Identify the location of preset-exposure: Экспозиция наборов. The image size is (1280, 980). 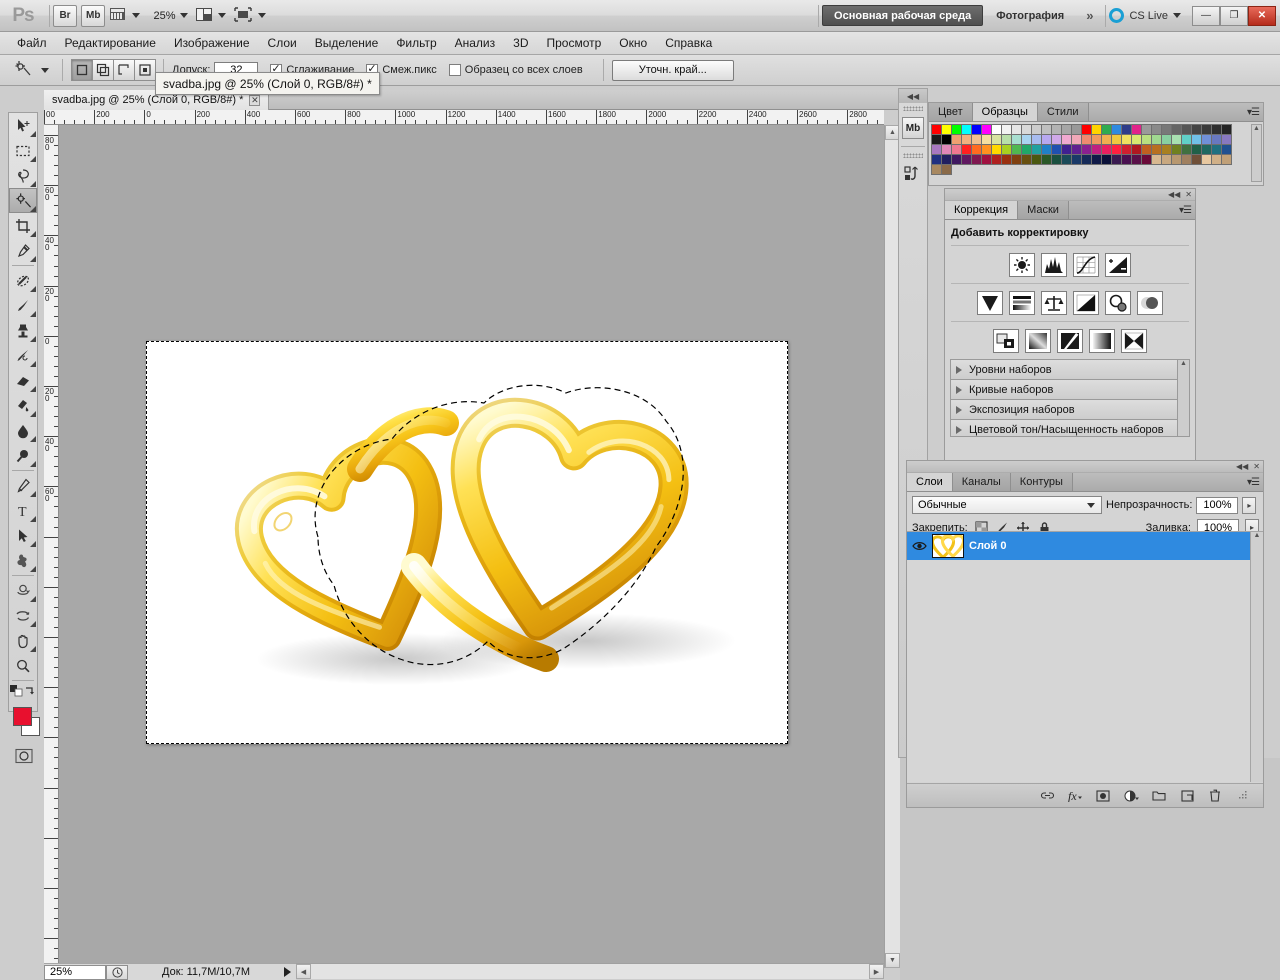
(1070, 410).